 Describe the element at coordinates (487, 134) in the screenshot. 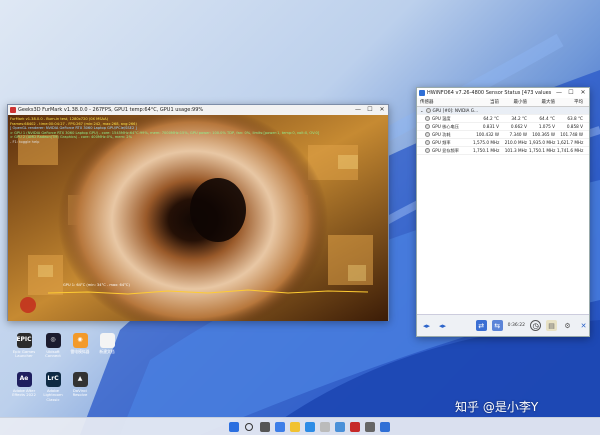

I see `sensor-cur: 100.432 W` at that location.